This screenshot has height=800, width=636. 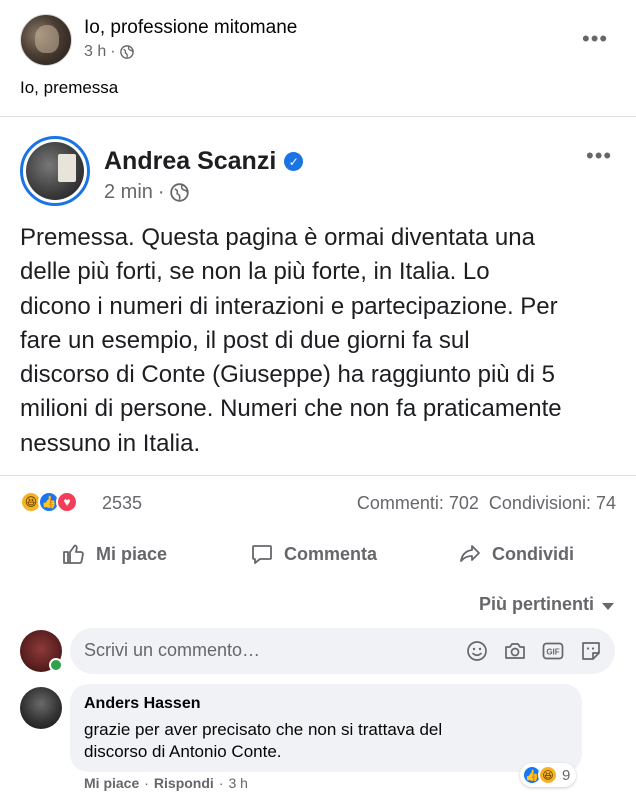 I want to click on reaction-count: 2535, so click(x=122, y=503).